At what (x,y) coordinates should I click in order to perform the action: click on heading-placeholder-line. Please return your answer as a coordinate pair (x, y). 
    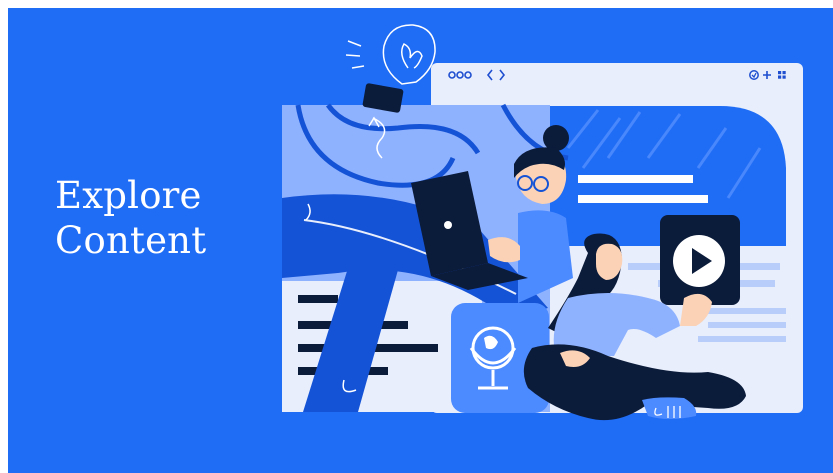
    Looking at the image, I should click on (635, 179).